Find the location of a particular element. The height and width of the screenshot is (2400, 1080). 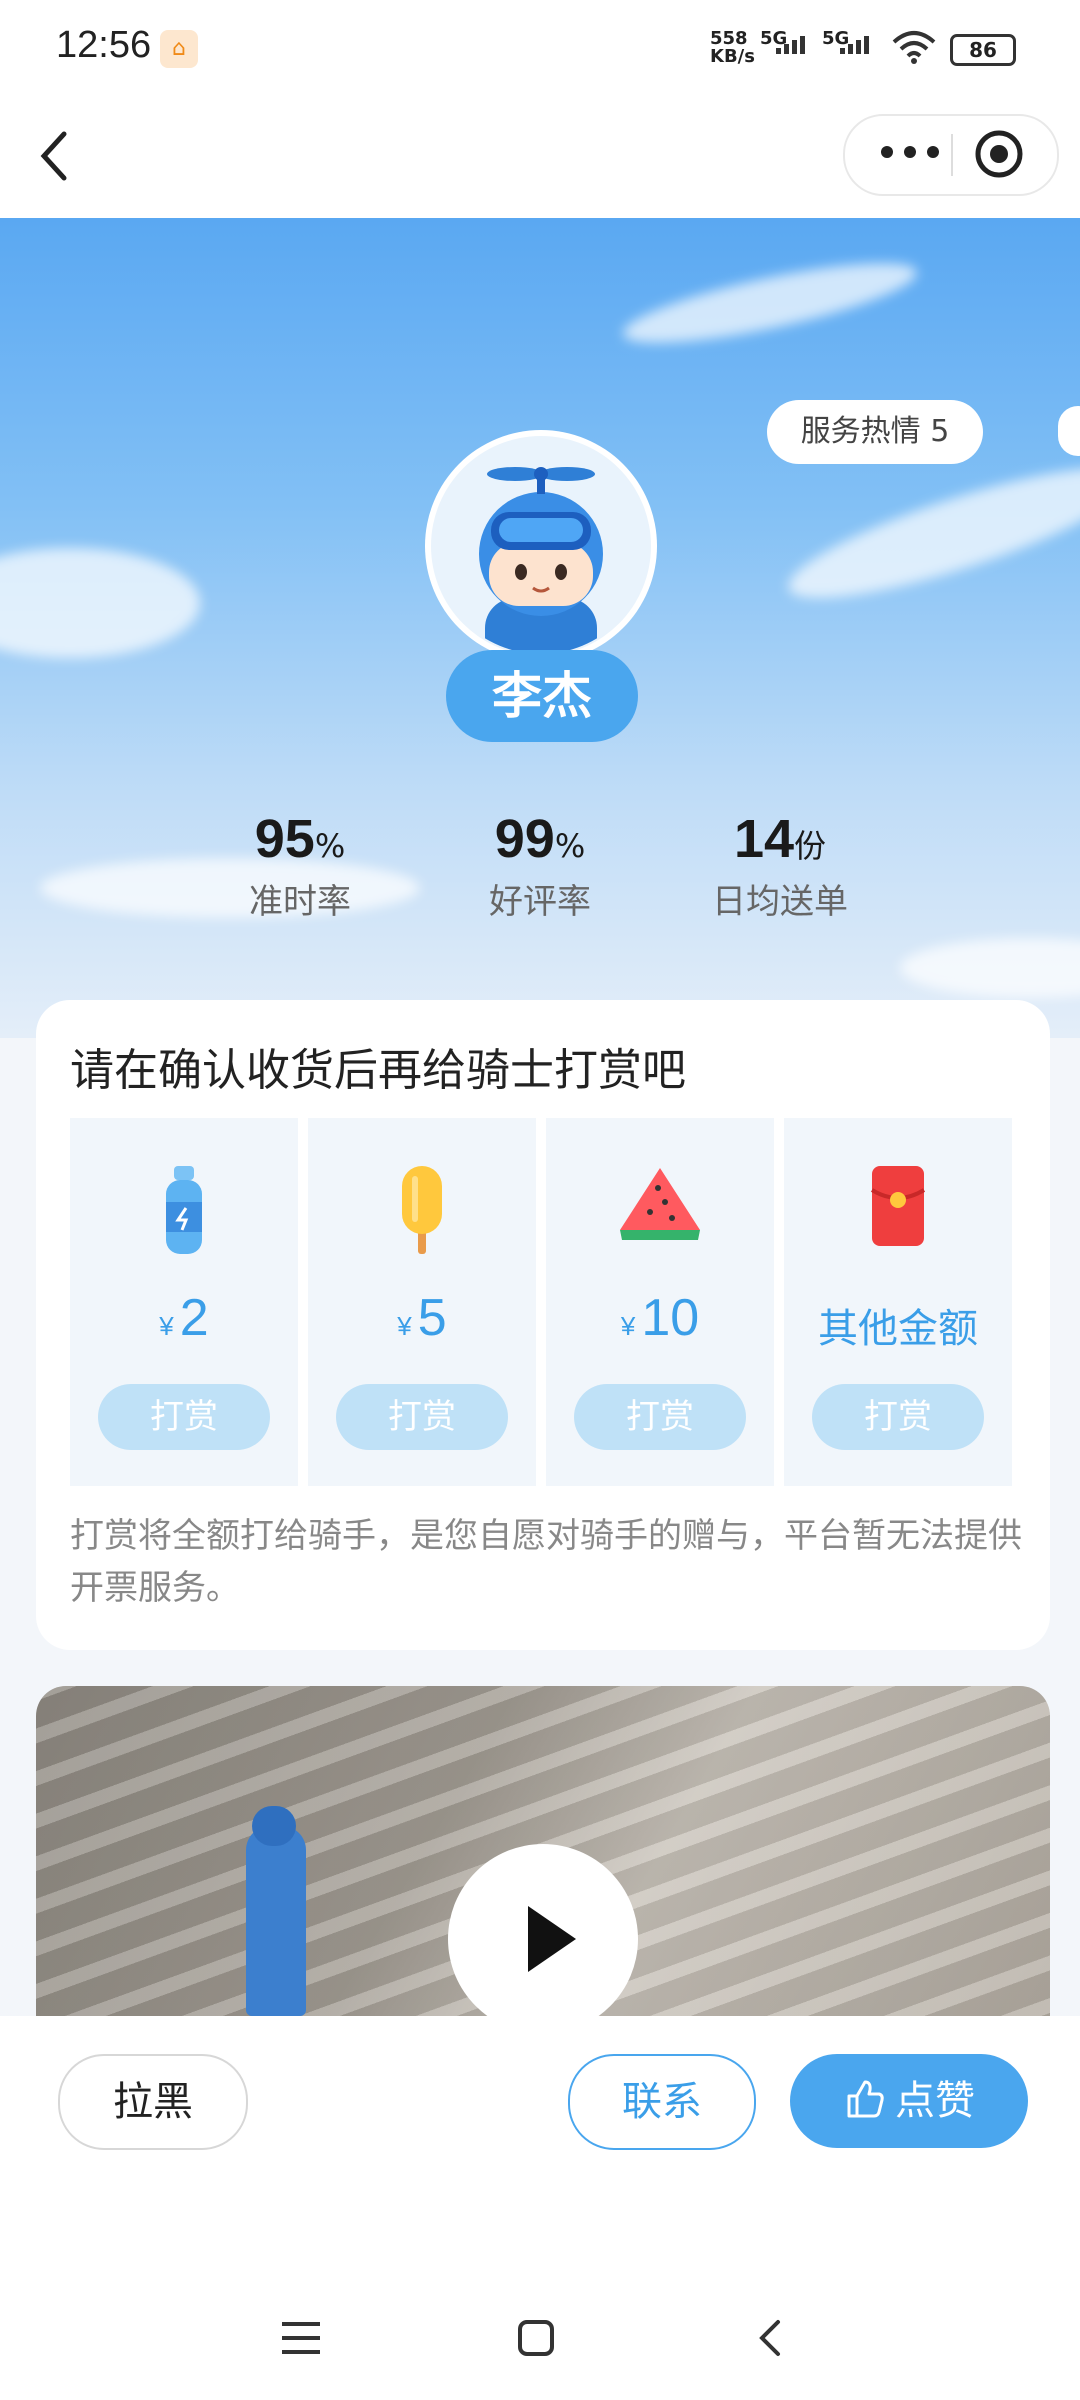

thumbs-up-icon is located at coordinates (865, 2099).